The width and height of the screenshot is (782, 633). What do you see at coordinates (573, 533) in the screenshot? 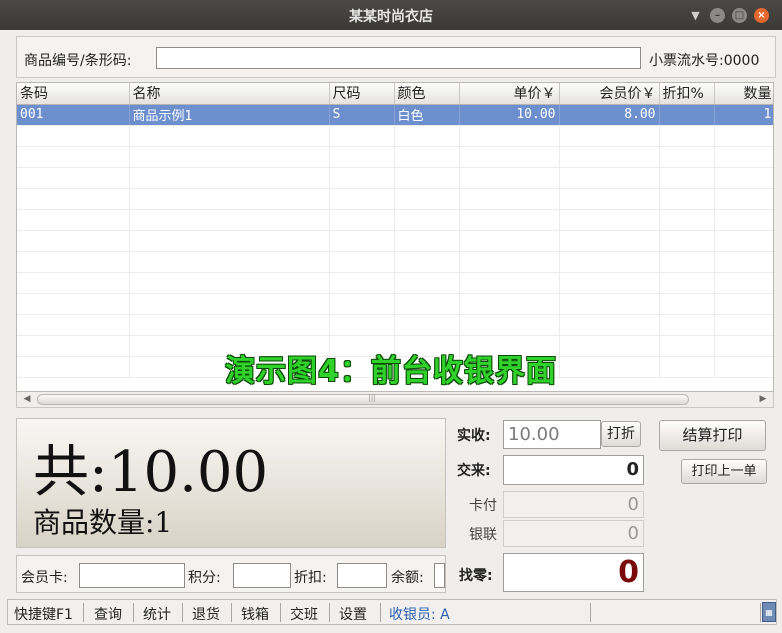
I see `unionpay-field: 0` at bounding box center [573, 533].